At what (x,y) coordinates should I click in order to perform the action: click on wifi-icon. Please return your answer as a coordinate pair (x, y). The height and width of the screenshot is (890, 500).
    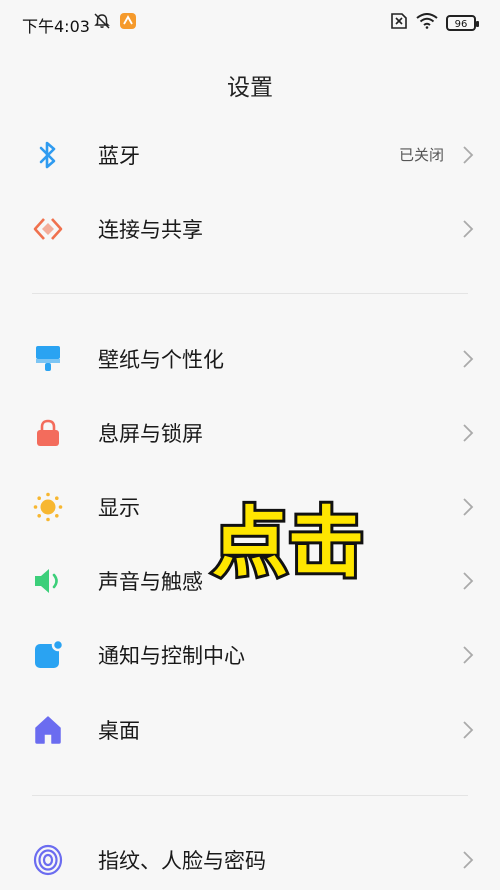
    Looking at the image, I should click on (427, 23).